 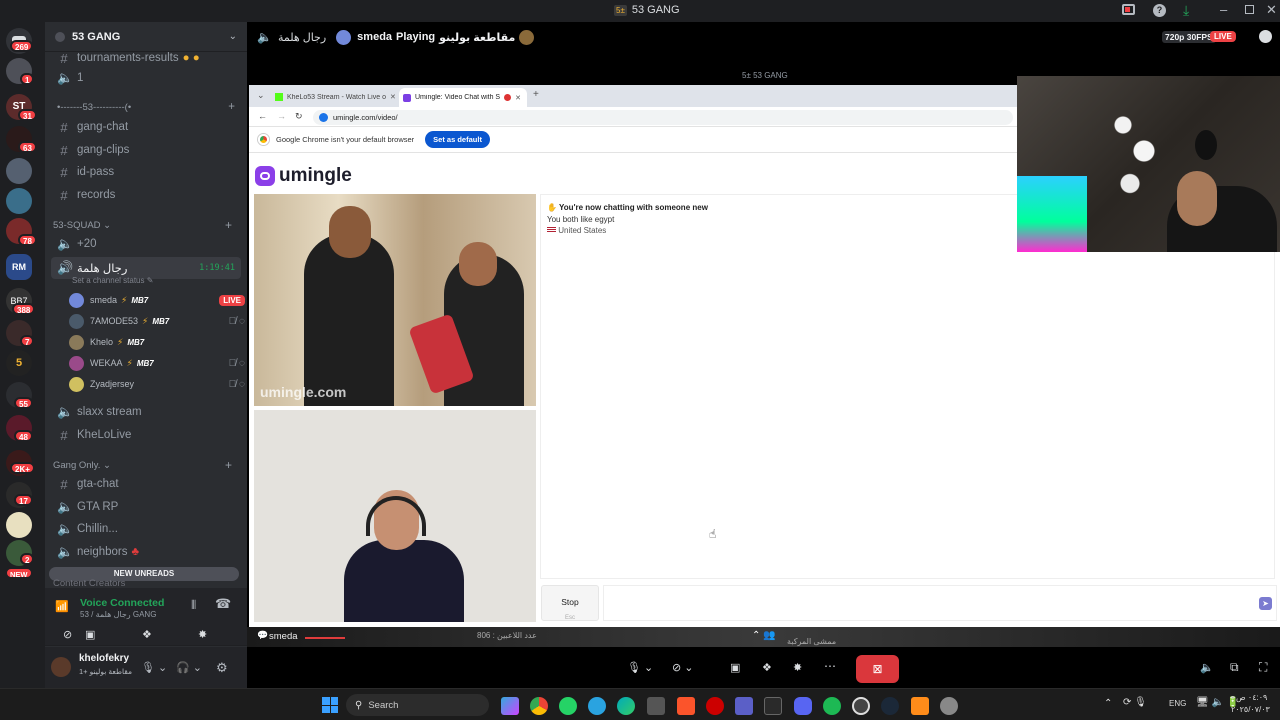 What do you see at coordinates (193, 605) in the screenshot?
I see `noise-icon: ⦀` at bounding box center [193, 605].